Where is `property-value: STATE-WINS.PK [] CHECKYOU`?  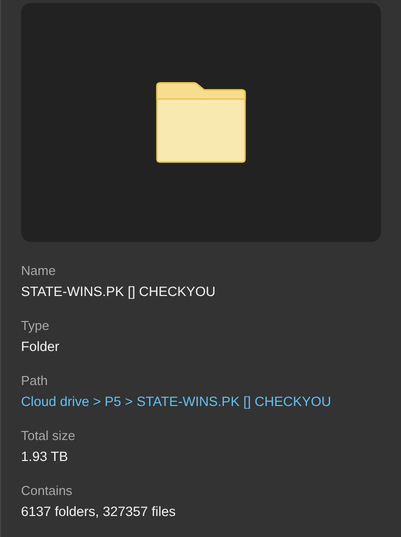
property-value: STATE-WINS.PK [] CHECKYOU is located at coordinates (119, 292).